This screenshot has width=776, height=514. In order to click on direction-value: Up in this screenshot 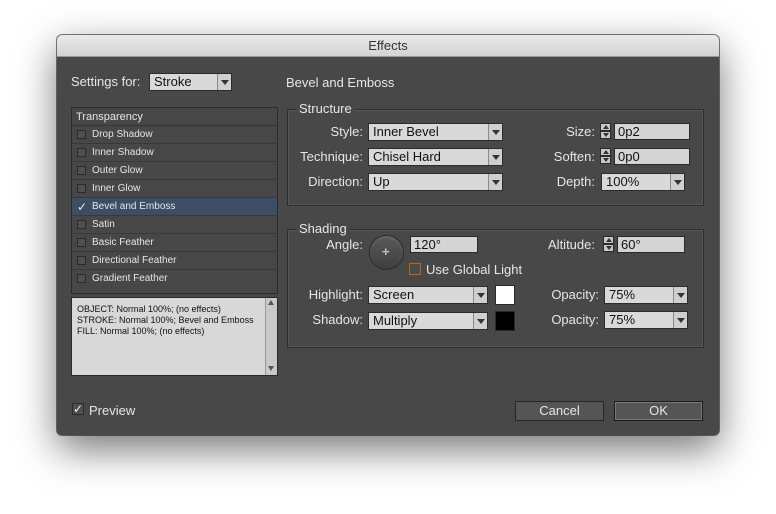, I will do `click(381, 181)`.